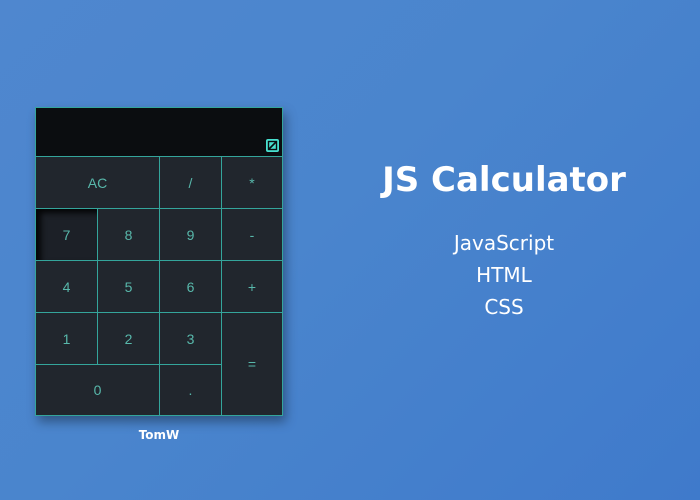 Image resolution: width=700 pixels, height=500 pixels. I want to click on key-7: 7, so click(67, 235).